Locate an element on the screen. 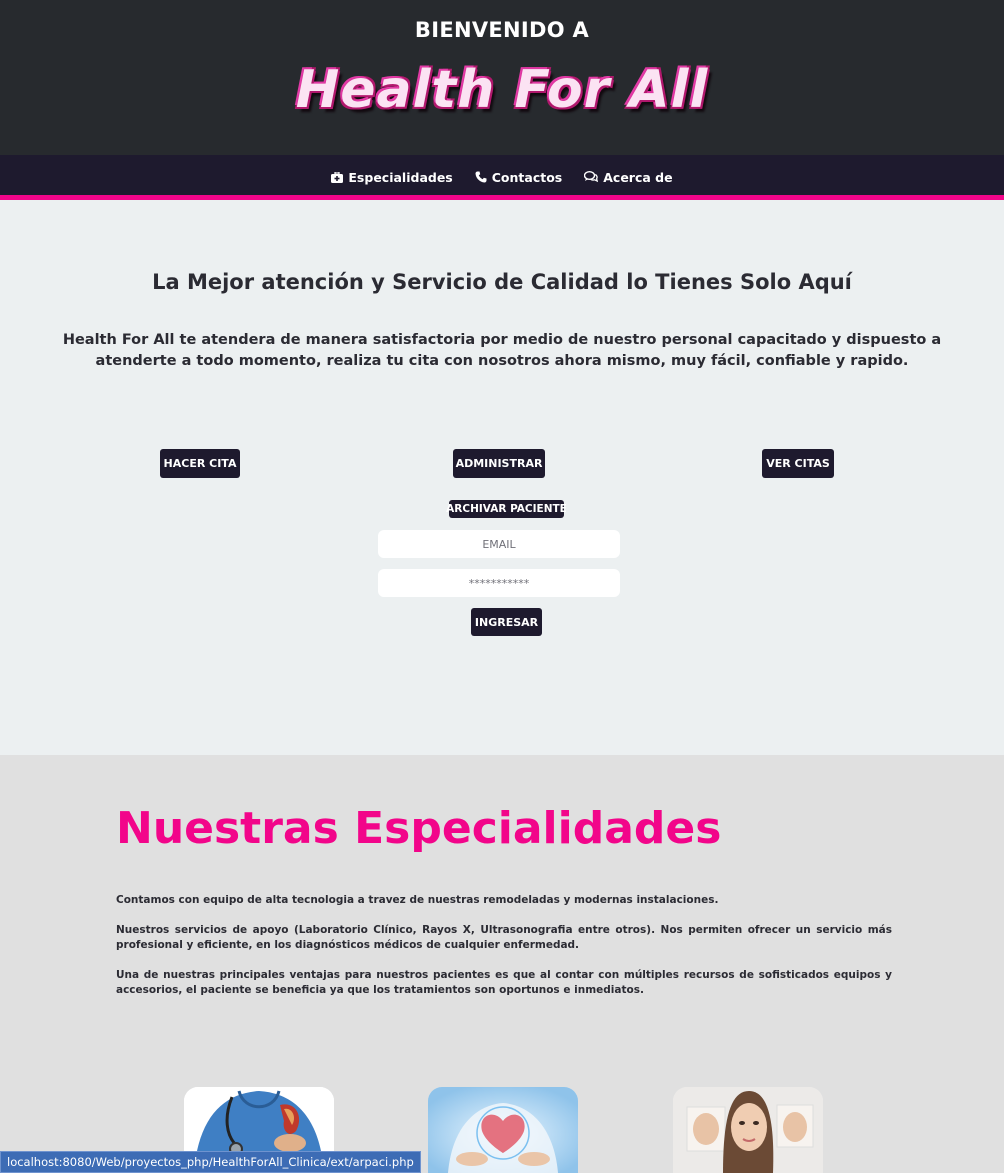 This screenshot has width=1004, height=1173. archivar-paciente-button: ARCHIVAR PACIENTE is located at coordinates (506, 509).